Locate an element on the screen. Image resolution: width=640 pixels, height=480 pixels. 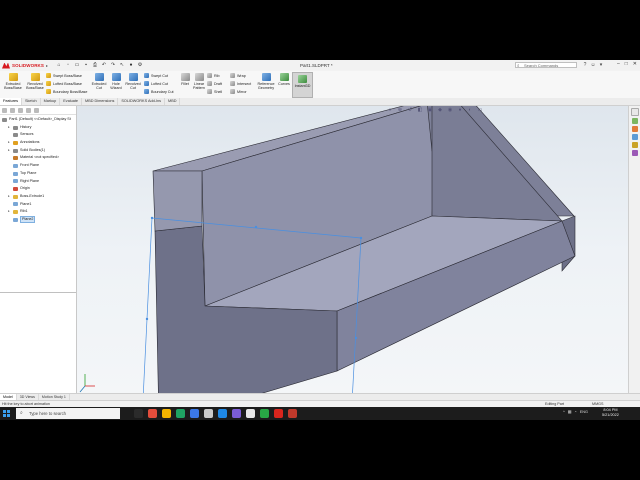
photoshop-icon is located at coordinates (222, 413).